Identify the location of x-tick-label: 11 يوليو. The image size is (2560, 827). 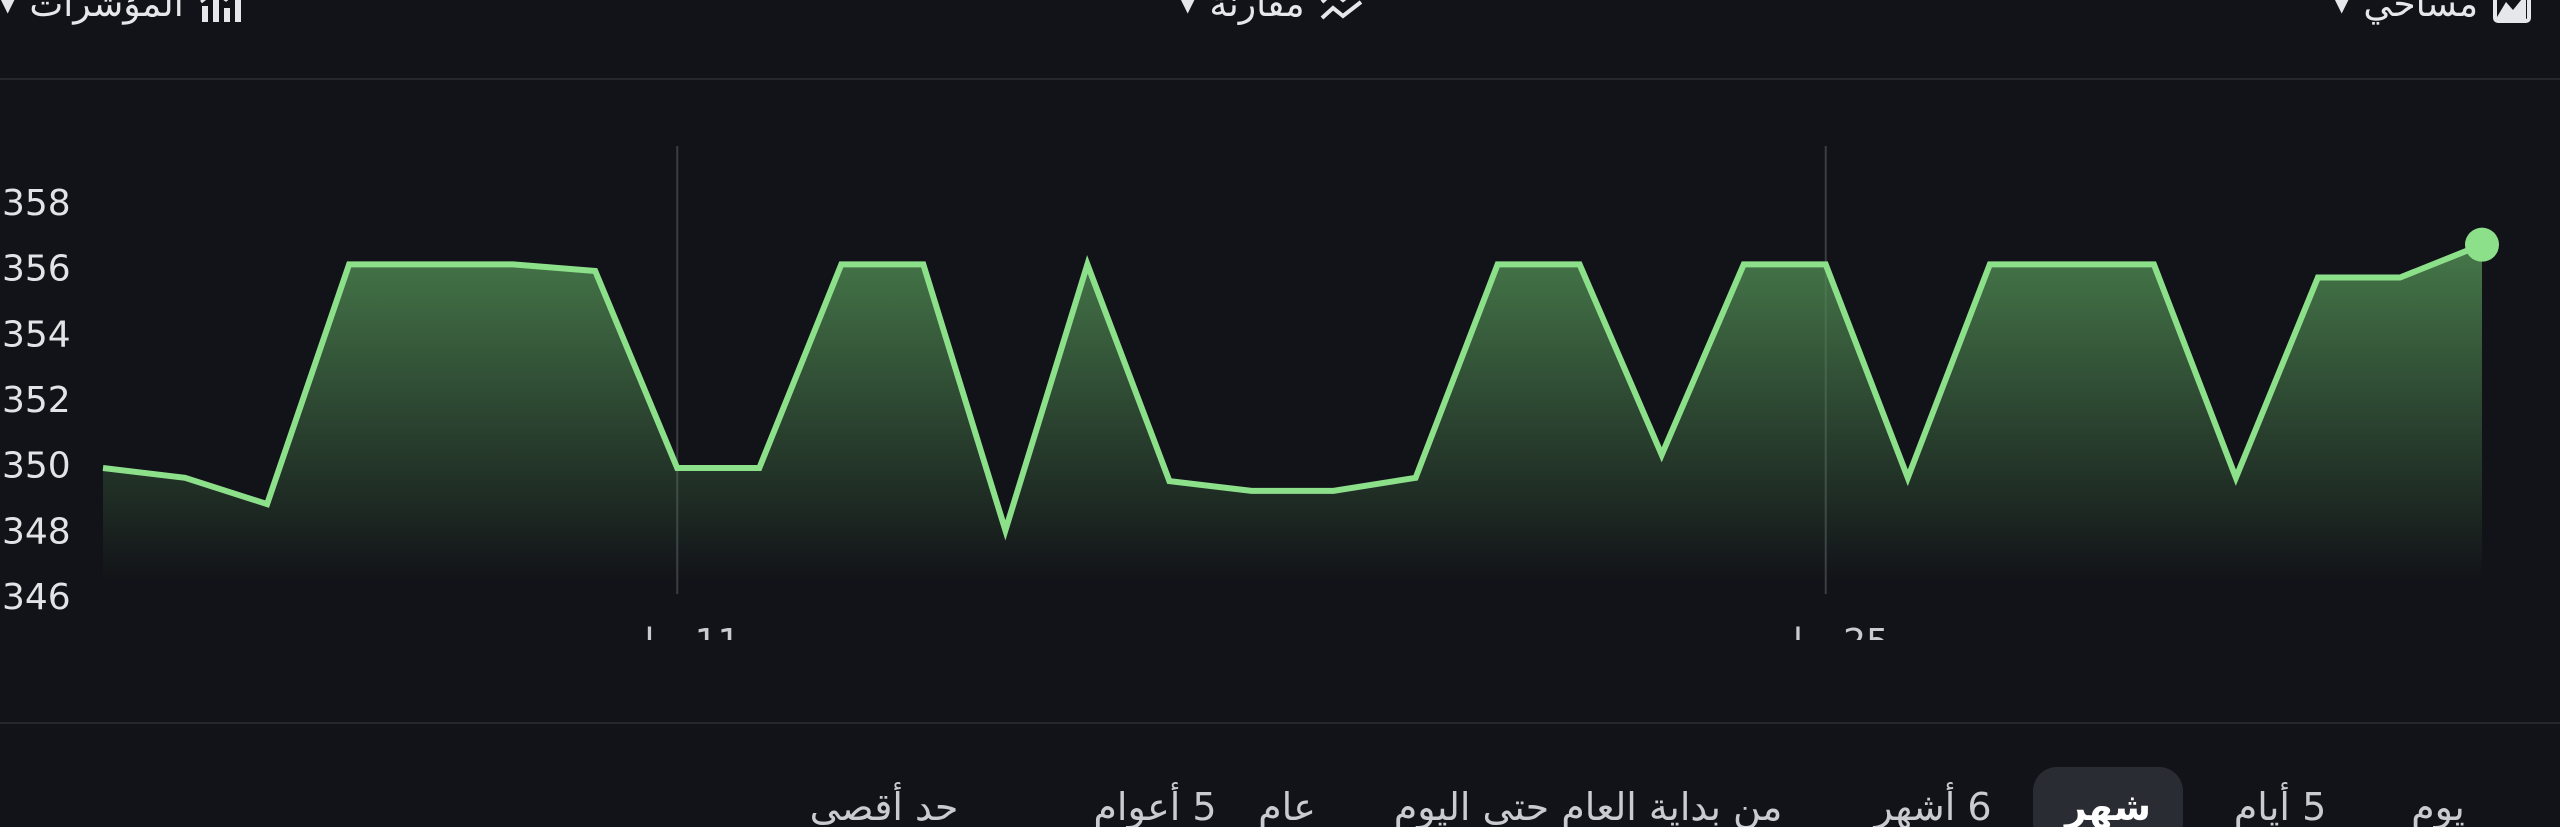
(676, 631).